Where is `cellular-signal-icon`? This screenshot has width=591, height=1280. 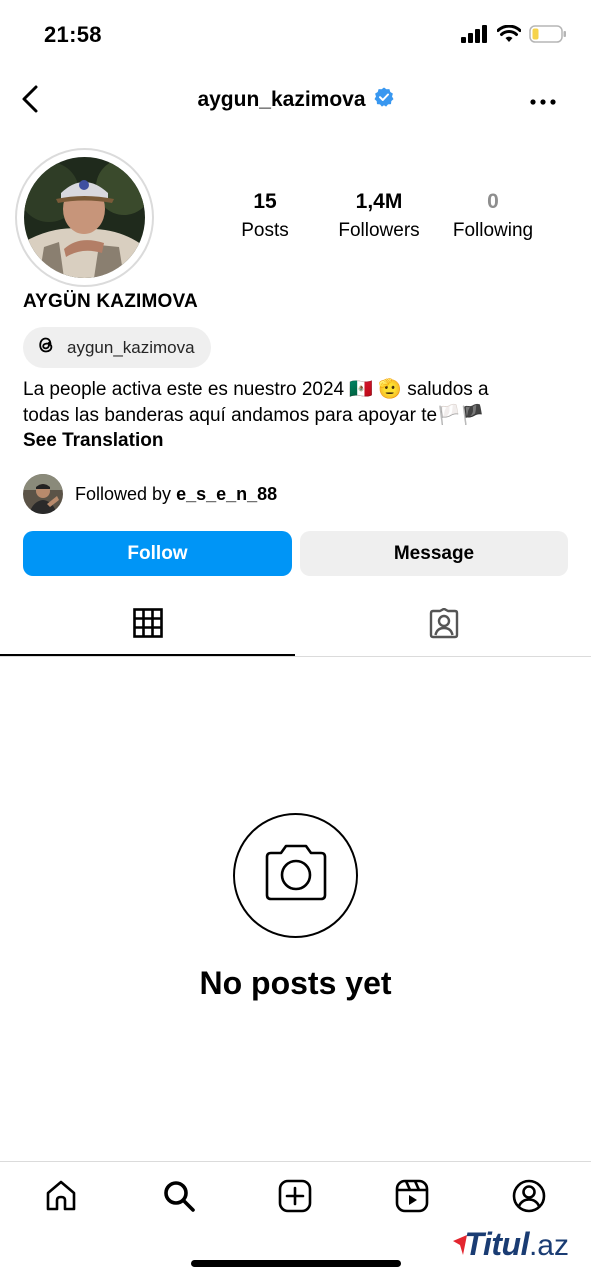
cellular-signal-icon is located at coordinates (475, 36).